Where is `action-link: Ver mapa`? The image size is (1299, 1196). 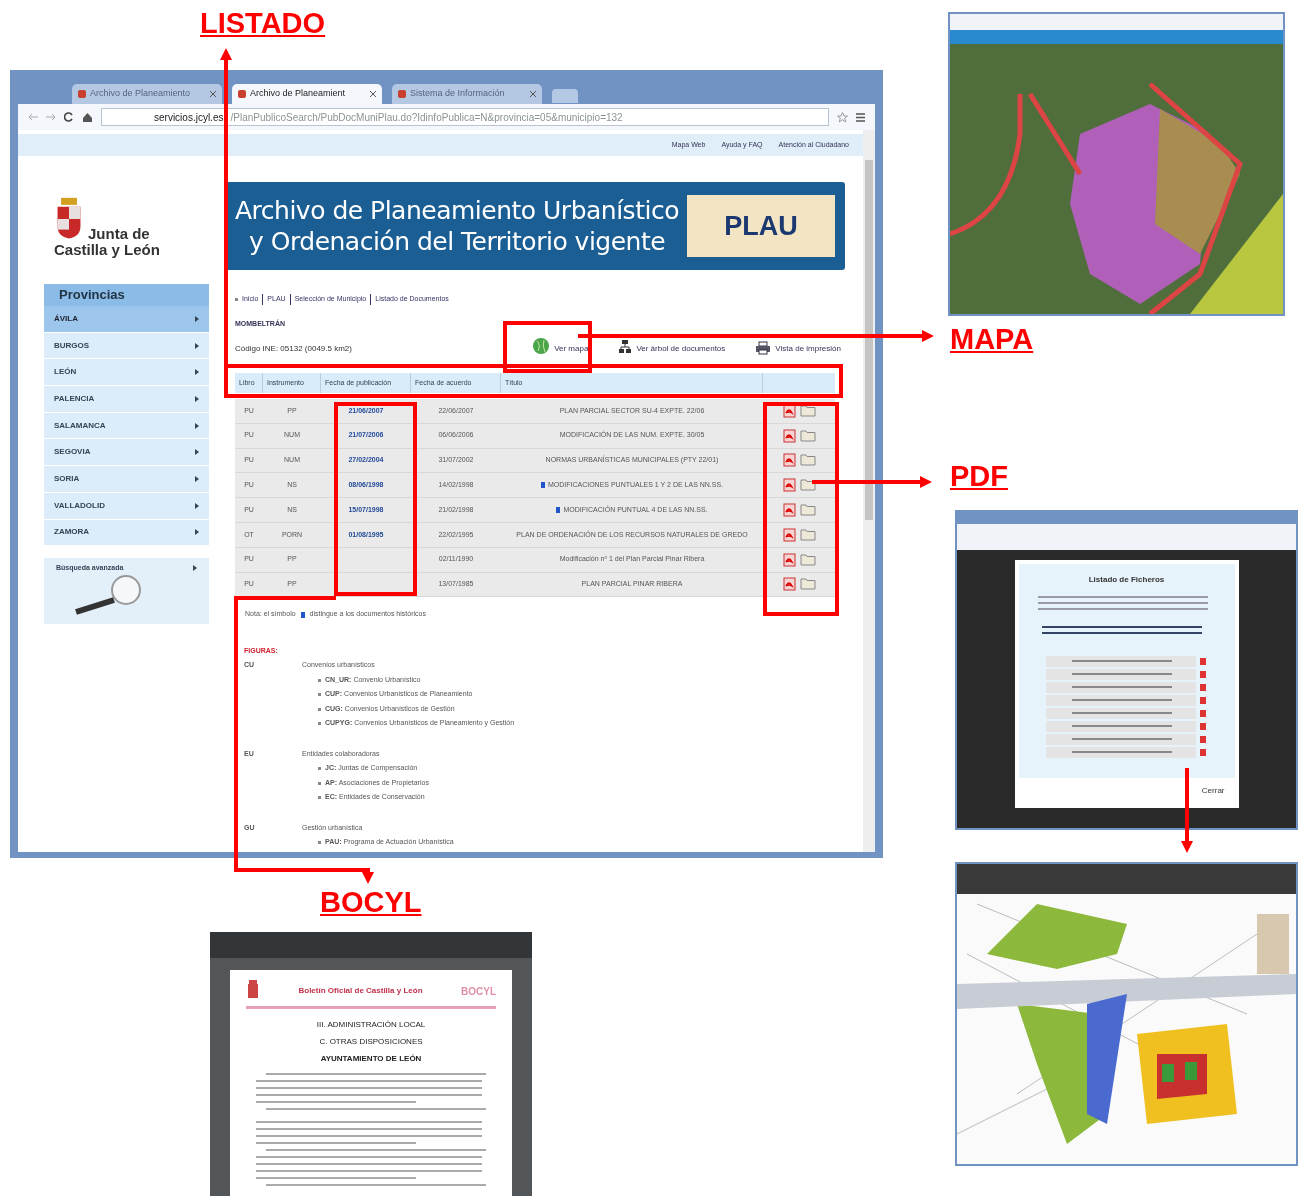 action-link: Ver mapa is located at coordinates (560, 346).